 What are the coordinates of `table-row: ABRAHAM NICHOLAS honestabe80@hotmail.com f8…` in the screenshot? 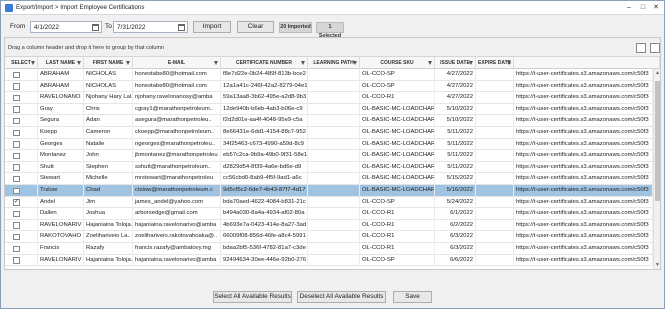 It's located at (329, 75).